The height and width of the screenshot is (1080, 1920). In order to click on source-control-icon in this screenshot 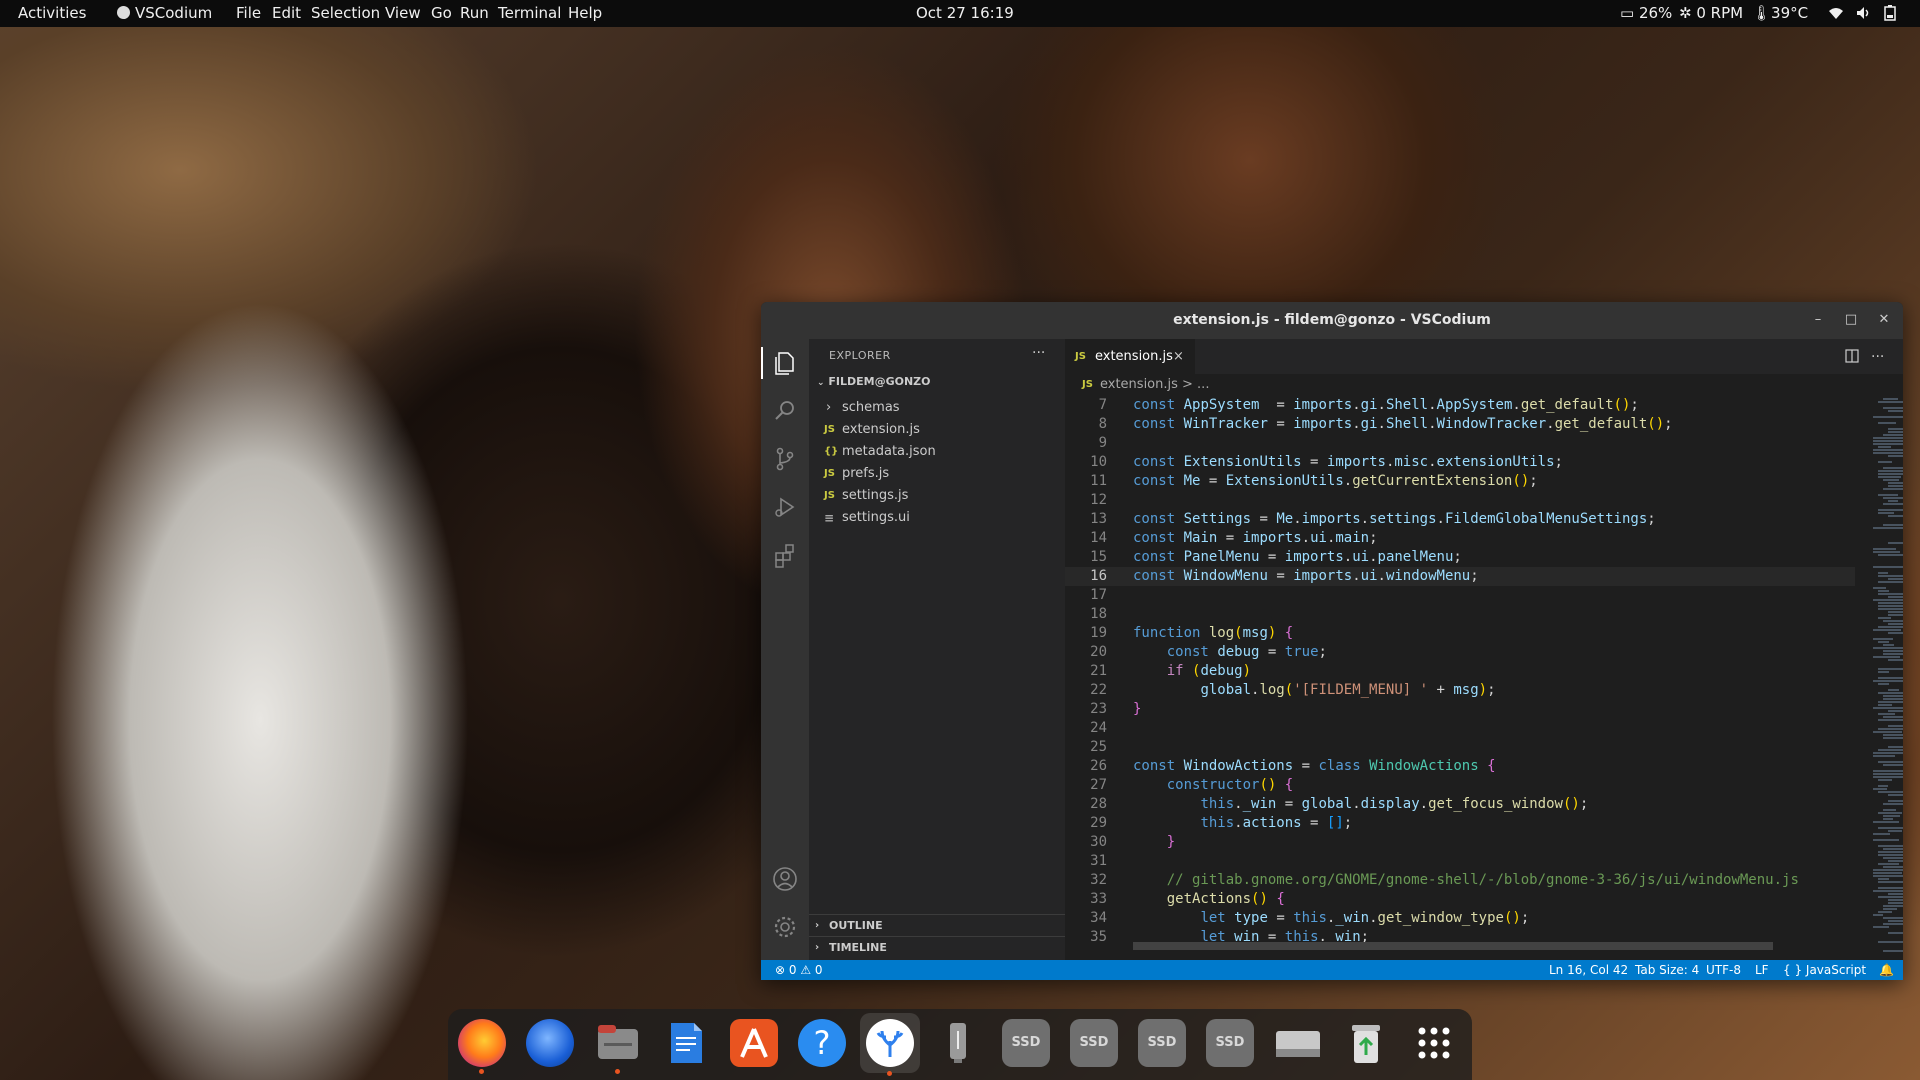, I will do `click(785, 459)`.